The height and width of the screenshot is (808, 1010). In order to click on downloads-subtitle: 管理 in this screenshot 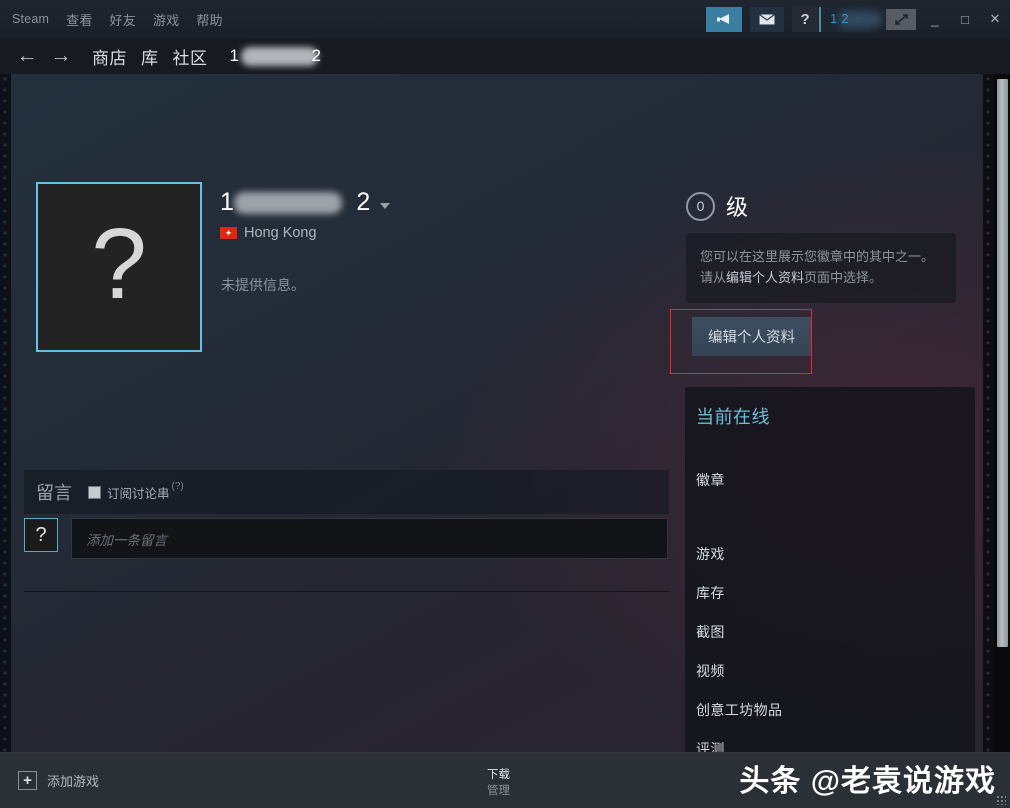, I will do `click(498, 791)`.